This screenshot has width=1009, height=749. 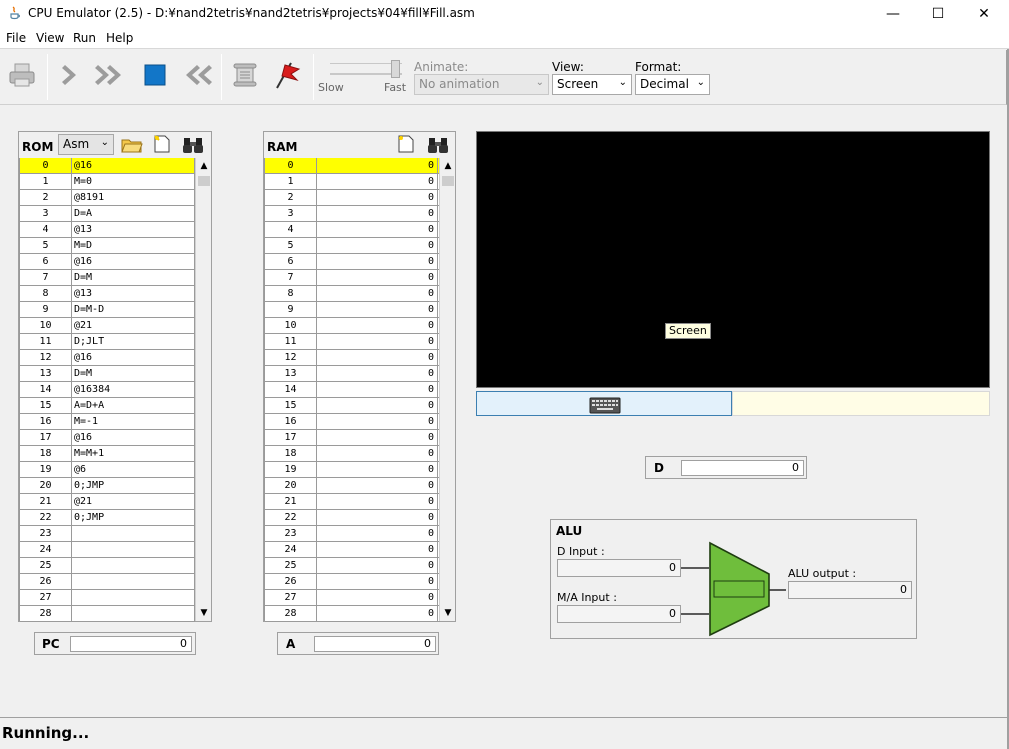 I want to click on maximize-button: ☐, so click(x=938, y=13).